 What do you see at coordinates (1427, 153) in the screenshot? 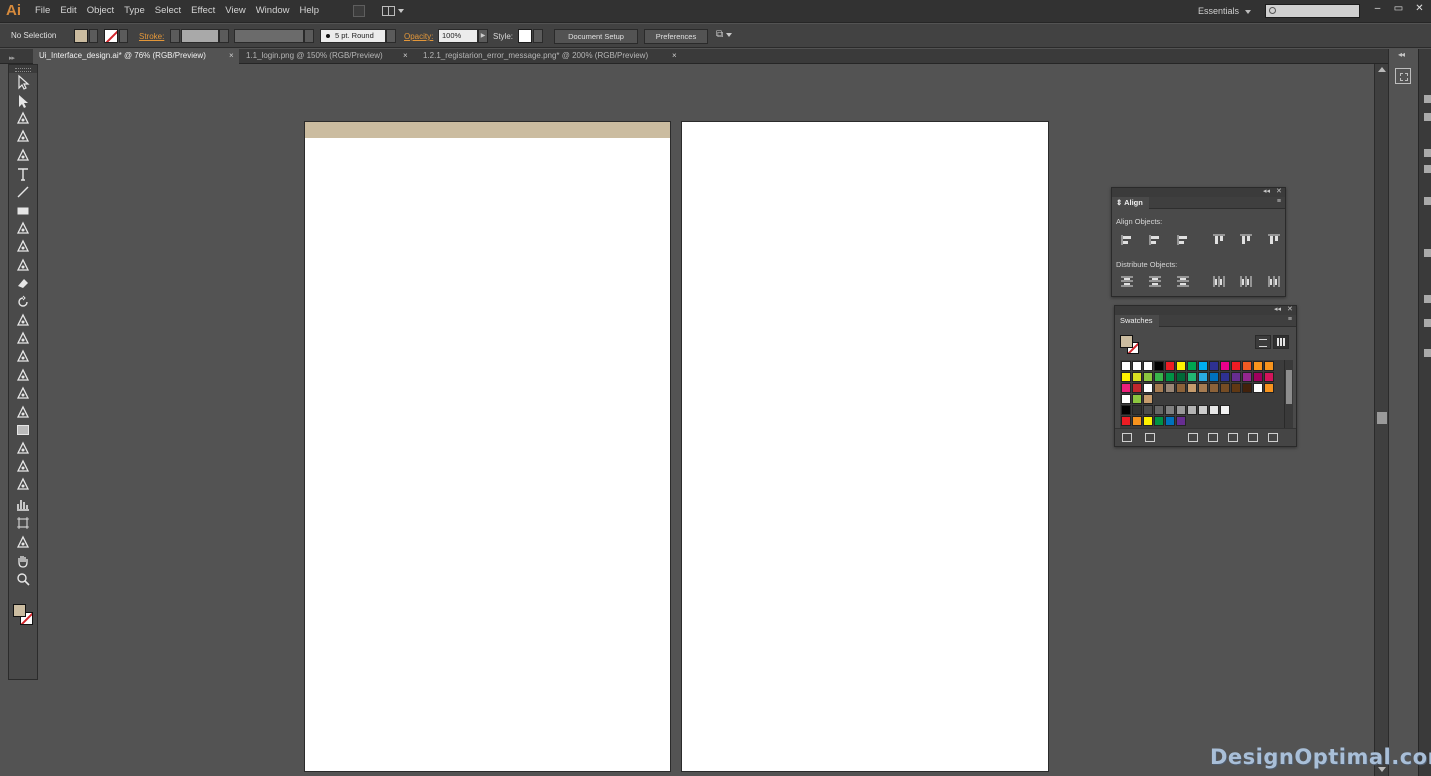
I see `brushes-panel-icon` at bounding box center [1427, 153].